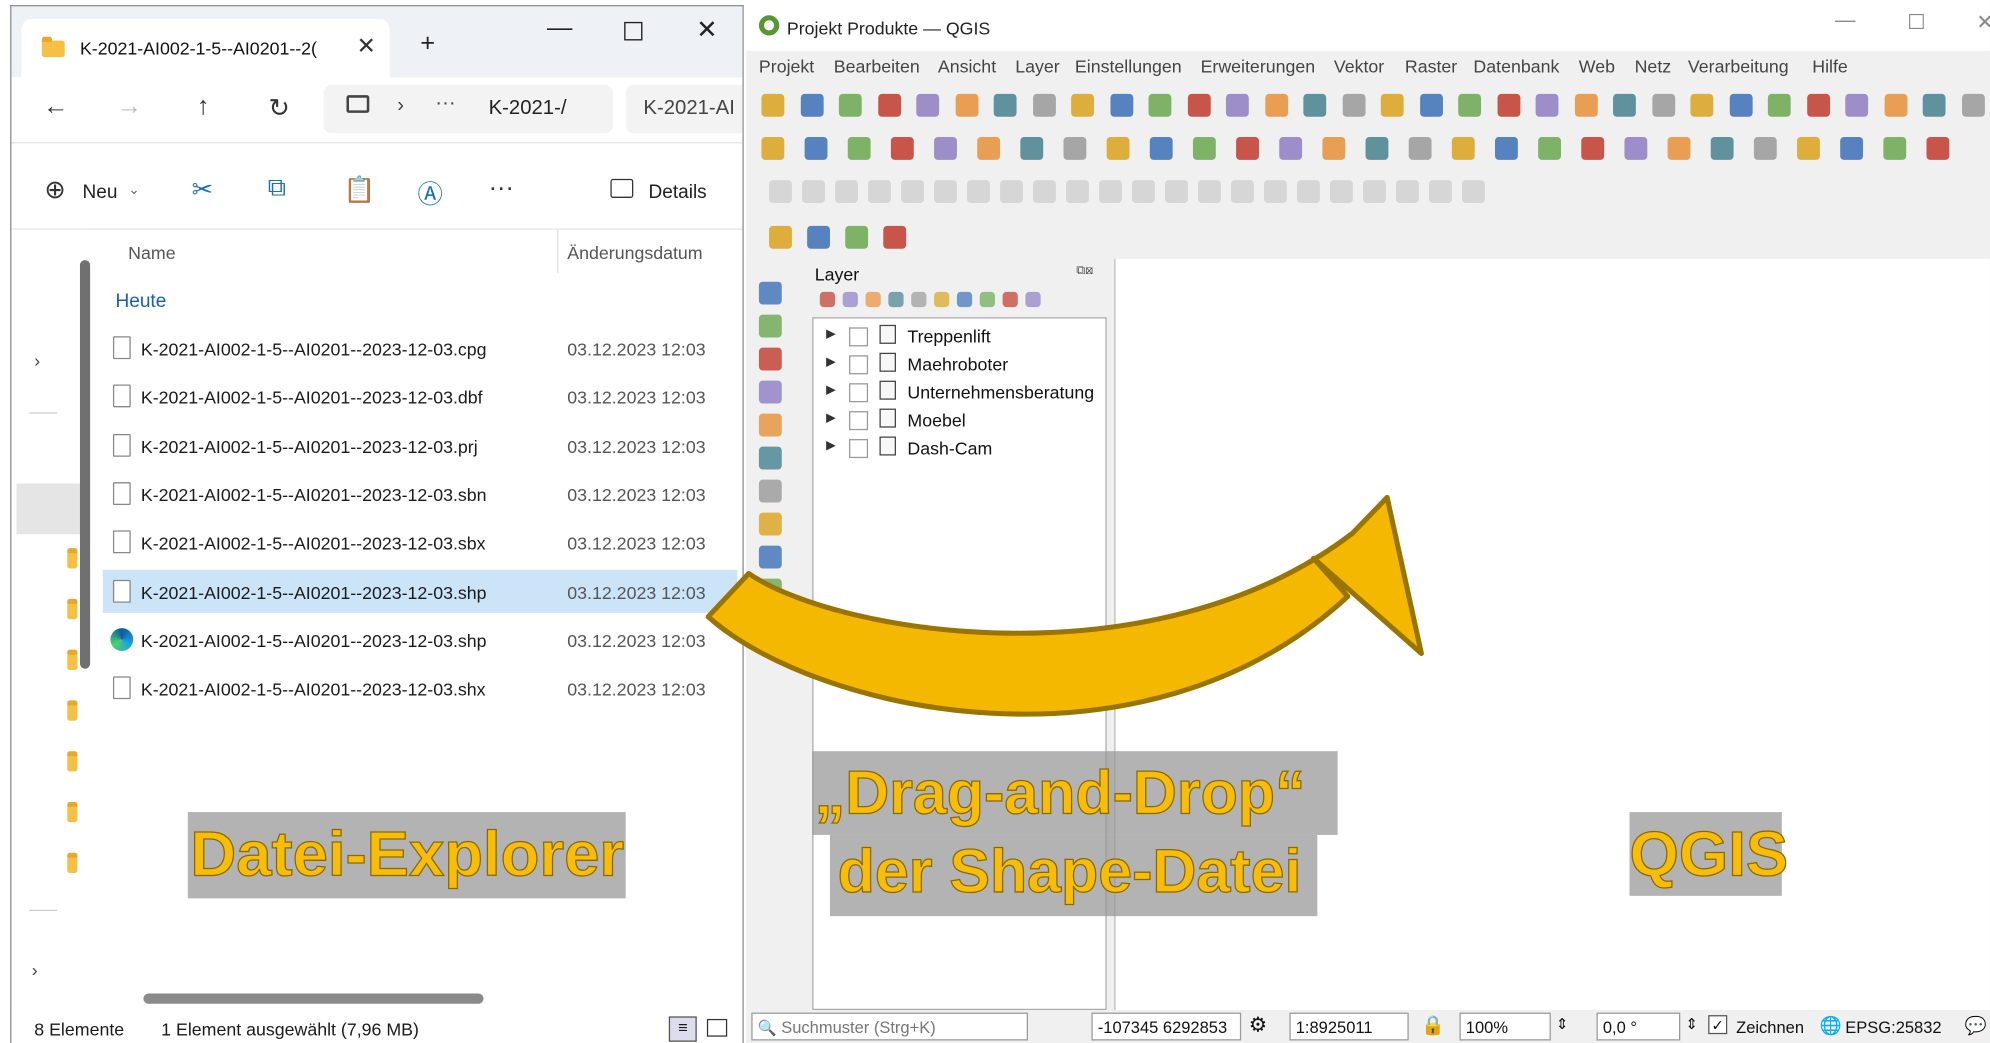  What do you see at coordinates (1709, 854) in the screenshot?
I see `qgis-overlay-label: QGIS` at bounding box center [1709, 854].